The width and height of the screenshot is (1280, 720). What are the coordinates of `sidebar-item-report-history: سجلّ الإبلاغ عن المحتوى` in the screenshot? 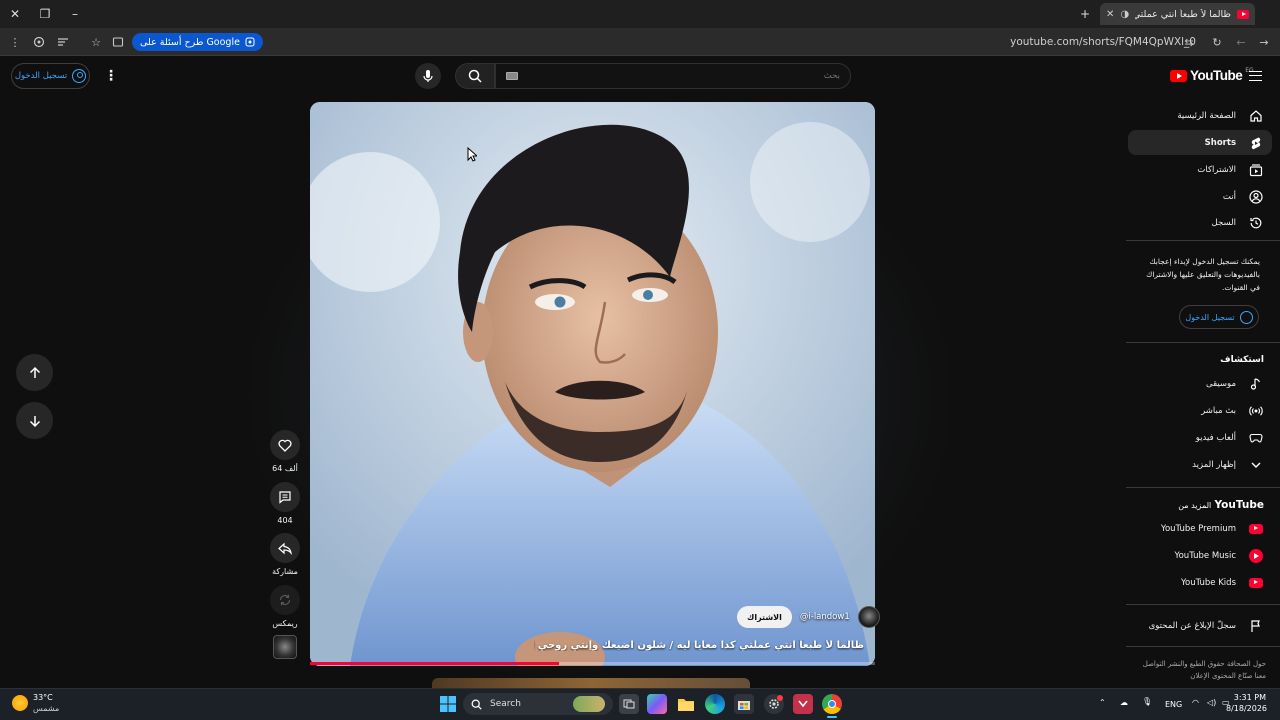 It's located at (1200, 625).